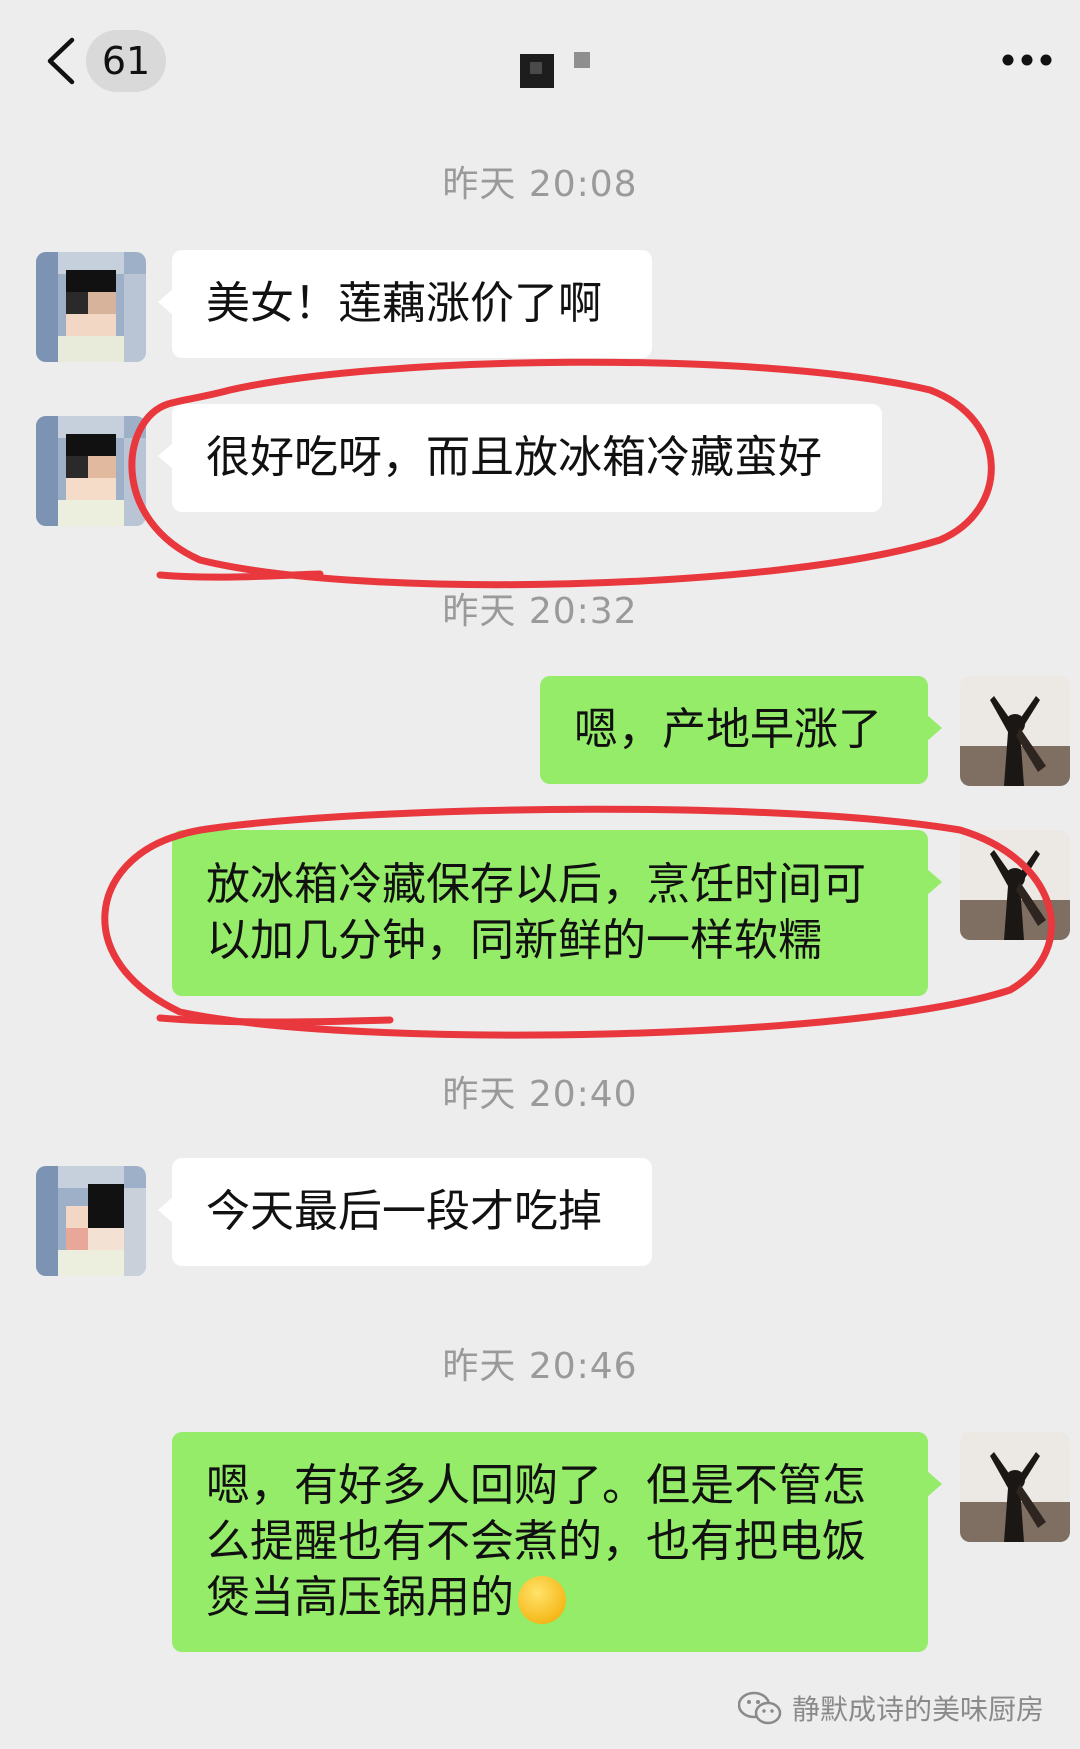  I want to click on thinking-face-emoji-icon, so click(542, 1600).